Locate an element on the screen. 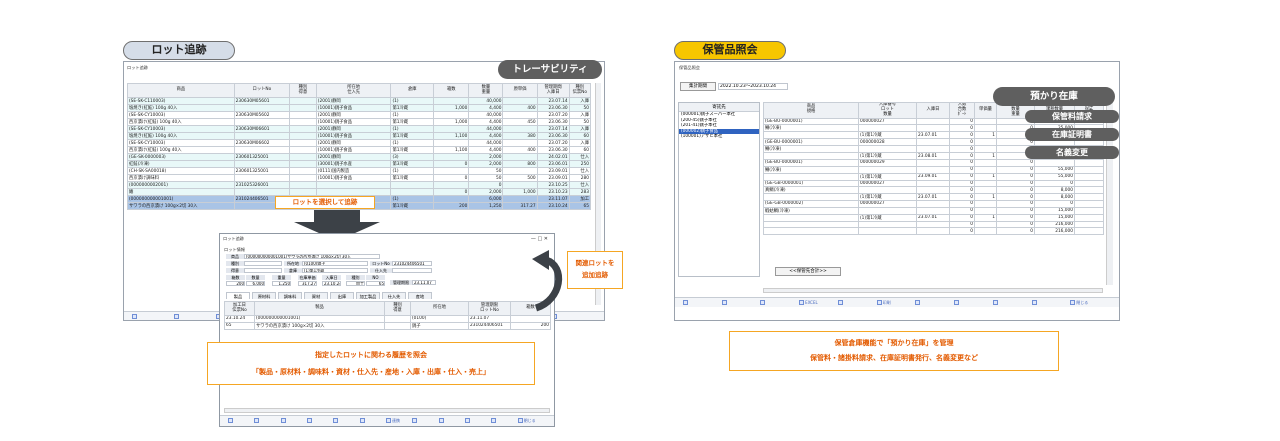 Image resolution: width=1280 pixels, height=441 pixels. table-row: (1)第1冷蔵 23.07.01 0 1 0 15,000 is located at coordinates (933, 217).